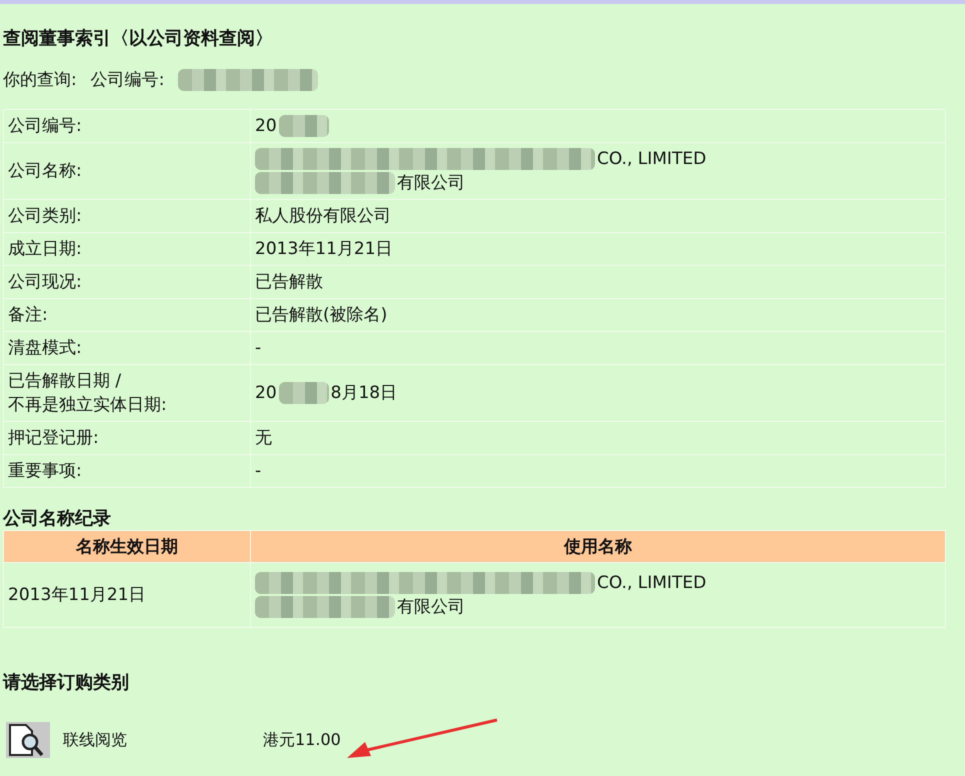 The image size is (965, 776). Describe the element at coordinates (127, 471) in the screenshot. I see `field-label: 重要事项:` at that location.